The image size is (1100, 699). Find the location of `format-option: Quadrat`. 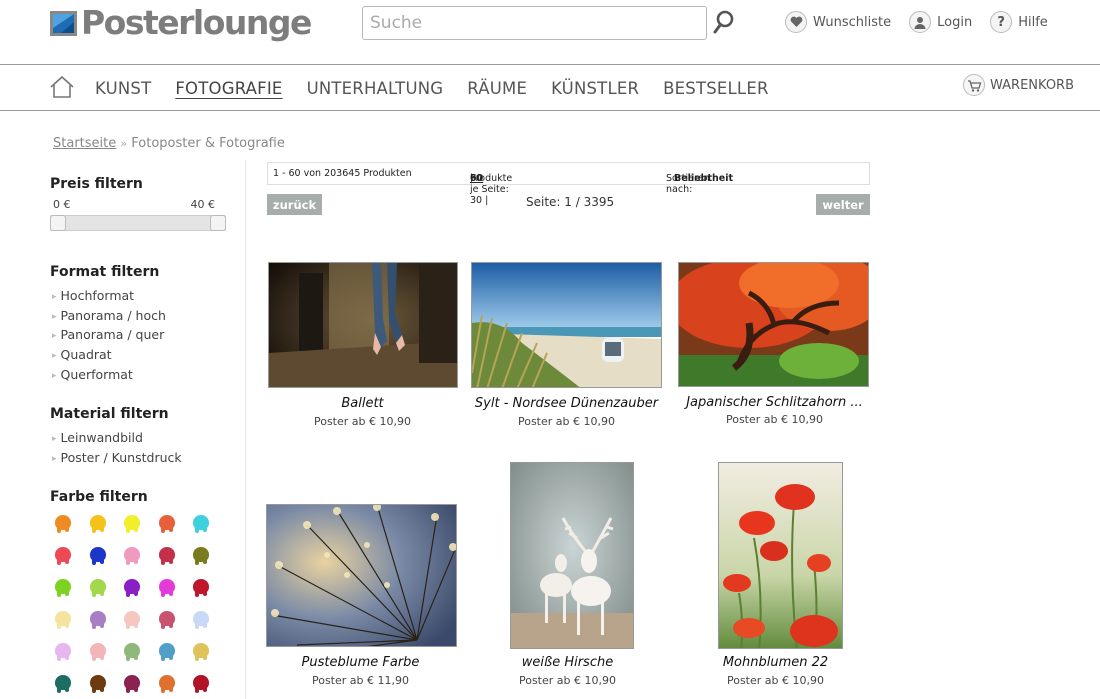

format-option: Quadrat is located at coordinates (109, 355).